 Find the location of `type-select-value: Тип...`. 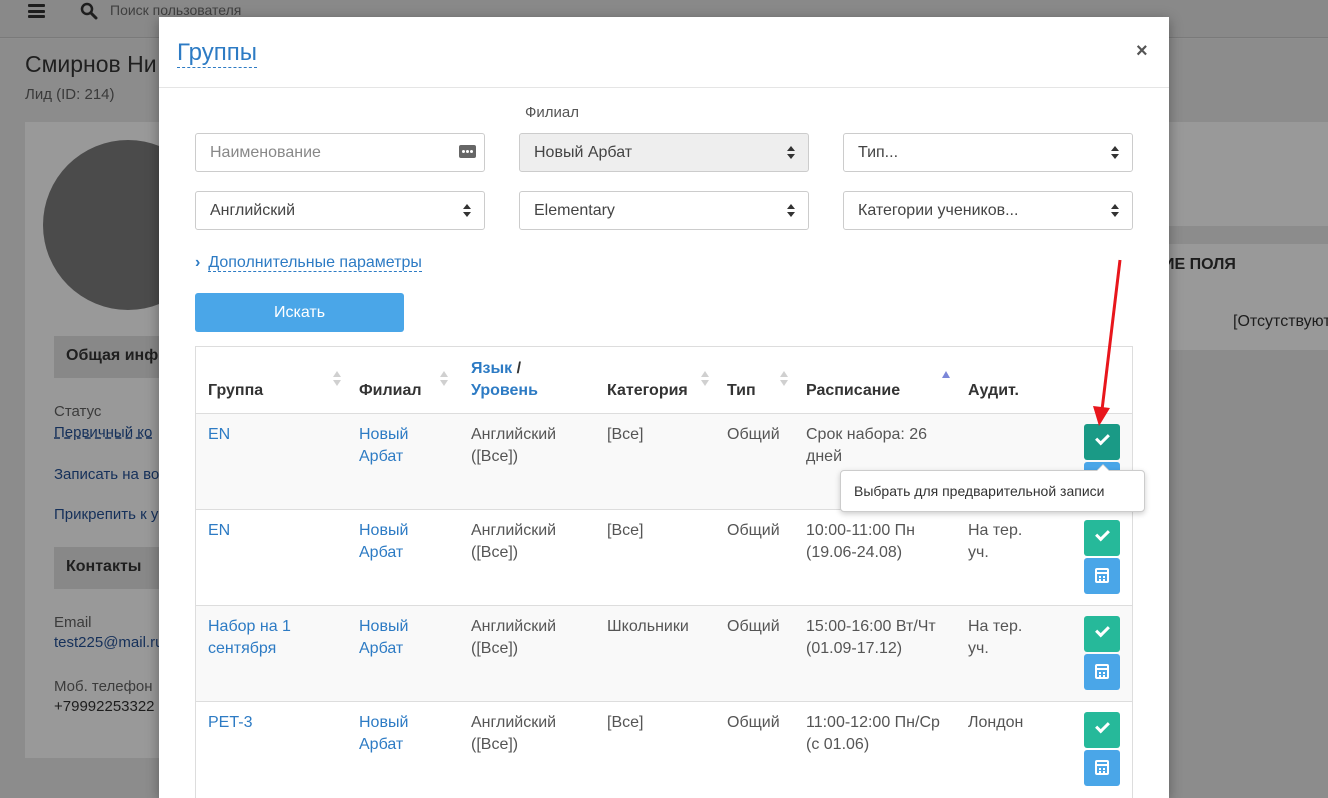

type-select-value: Тип... is located at coordinates (878, 152).